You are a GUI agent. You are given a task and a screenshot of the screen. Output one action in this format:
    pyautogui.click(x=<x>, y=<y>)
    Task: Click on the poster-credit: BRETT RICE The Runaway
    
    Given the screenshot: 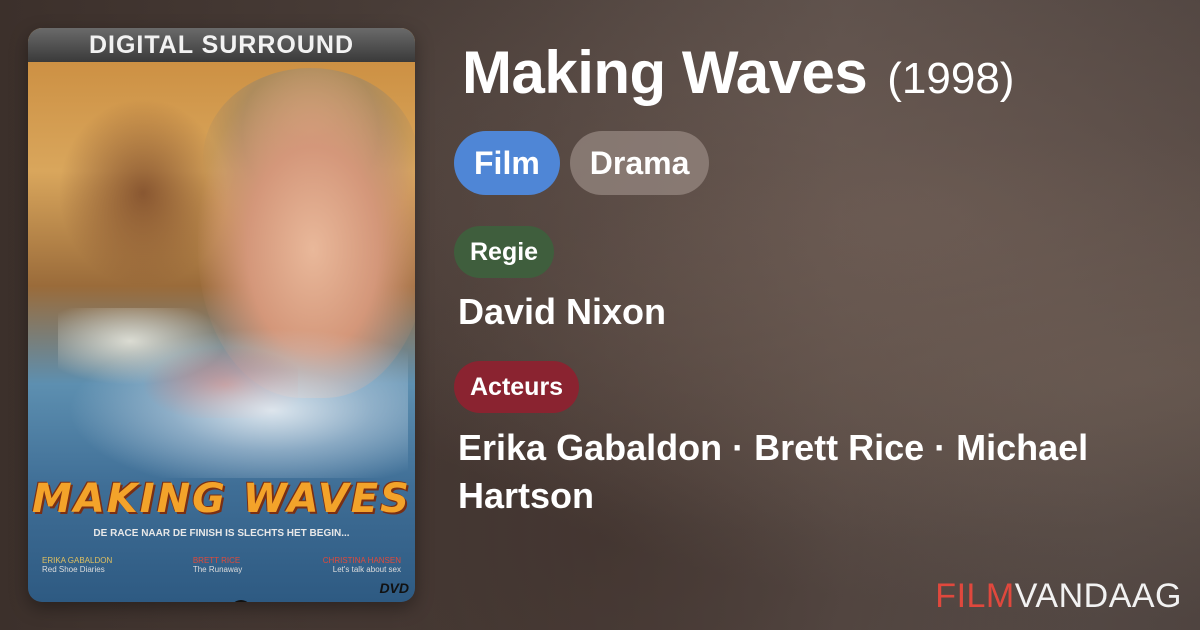 What is the action you would take?
    pyautogui.click(x=217, y=576)
    